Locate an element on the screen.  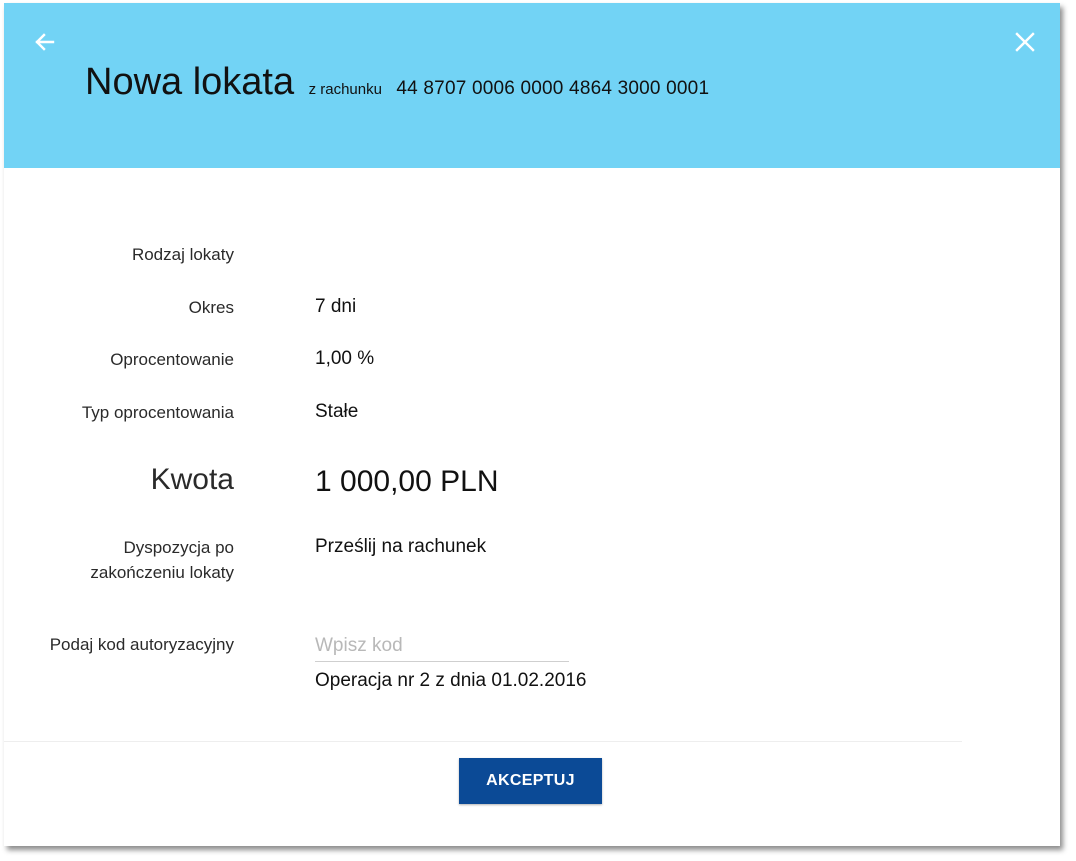
amount-currency: PLN is located at coordinates (469, 481).